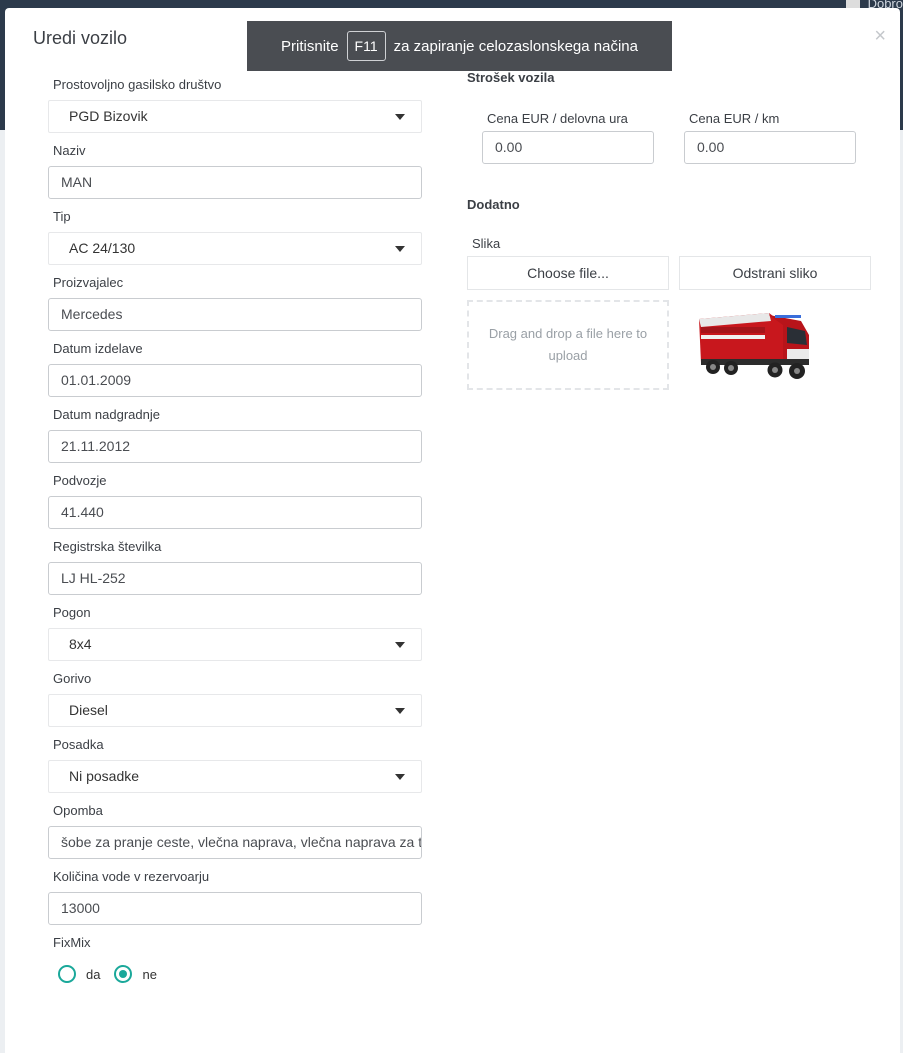 The width and height of the screenshot is (903, 1053). Describe the element at coordinates (80, 644) in the screenshot. I see `select-value: 8x4` at that location.